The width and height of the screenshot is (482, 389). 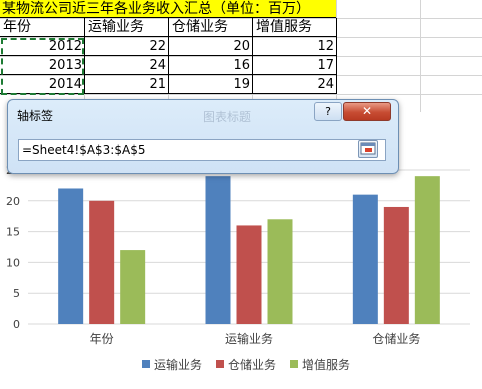 I want to click on collapse-dialog-icon, so click(x=368, y=148).